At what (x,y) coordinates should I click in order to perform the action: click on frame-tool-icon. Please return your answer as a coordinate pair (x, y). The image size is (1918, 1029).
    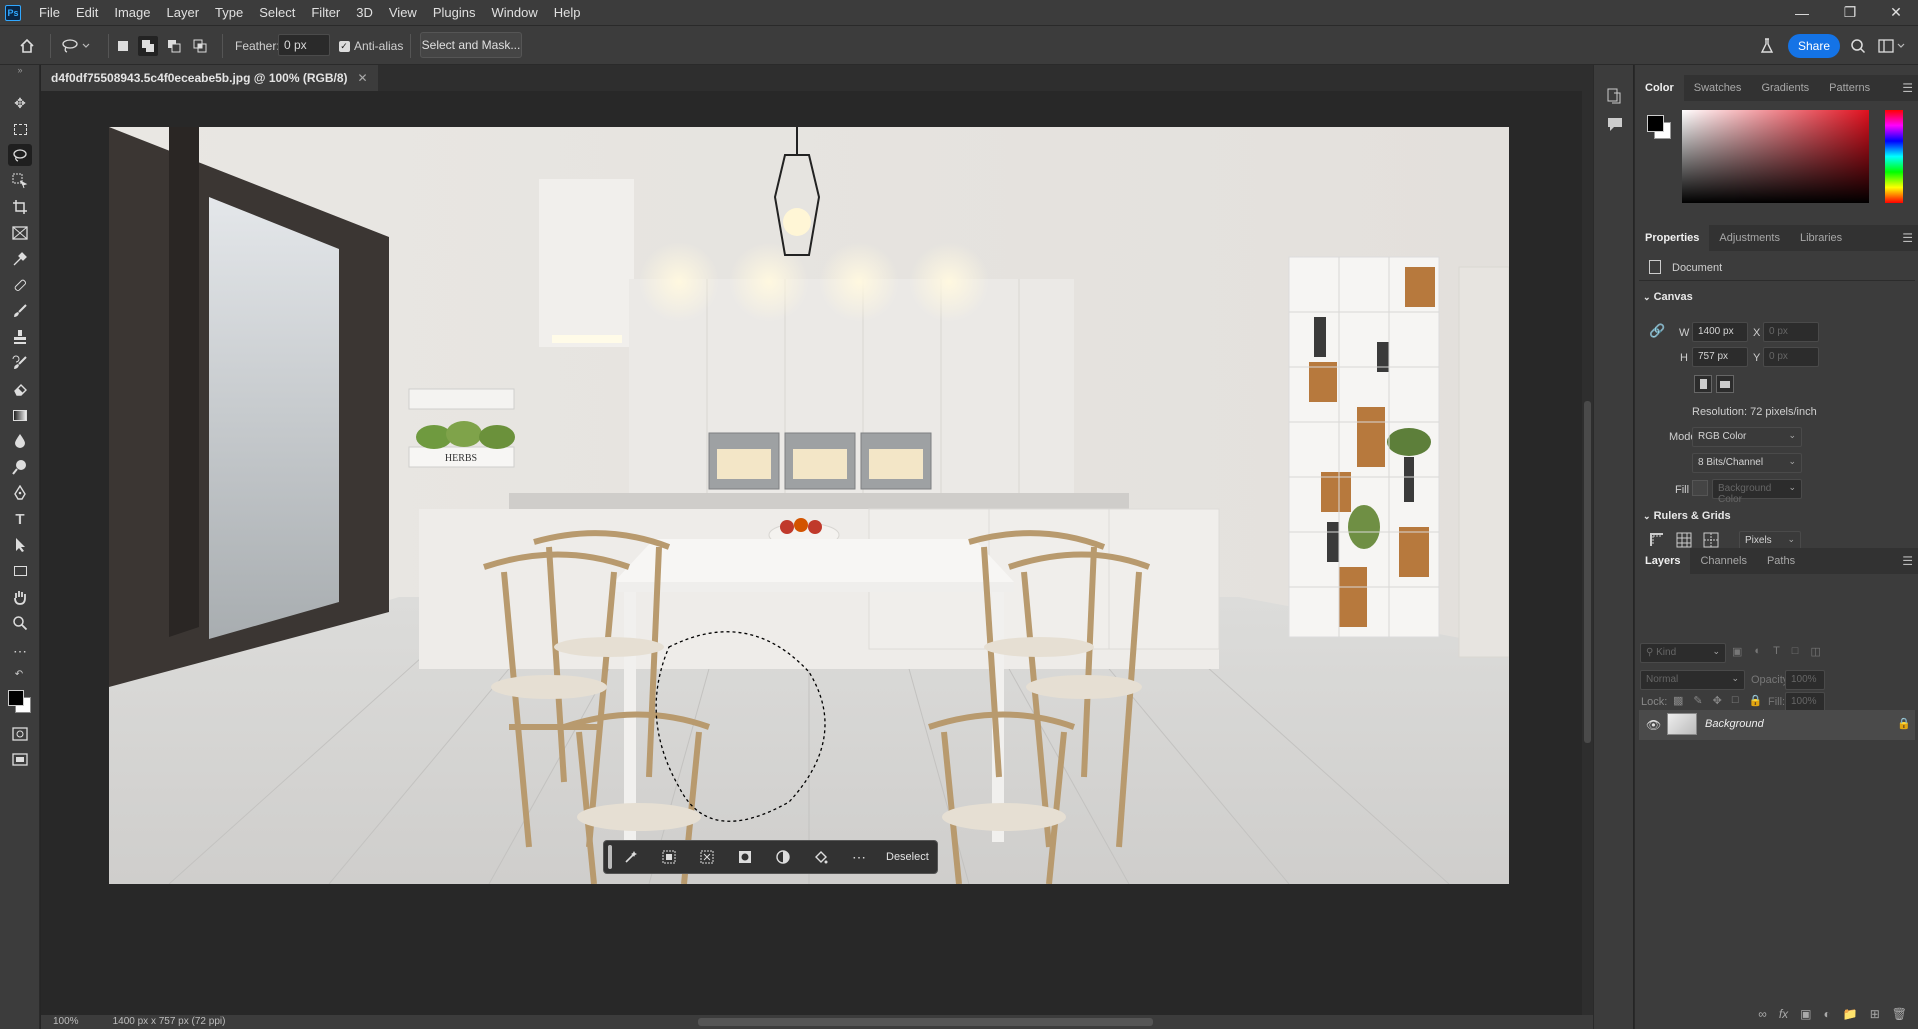
    Looking at the image, I should click on (20, 233).